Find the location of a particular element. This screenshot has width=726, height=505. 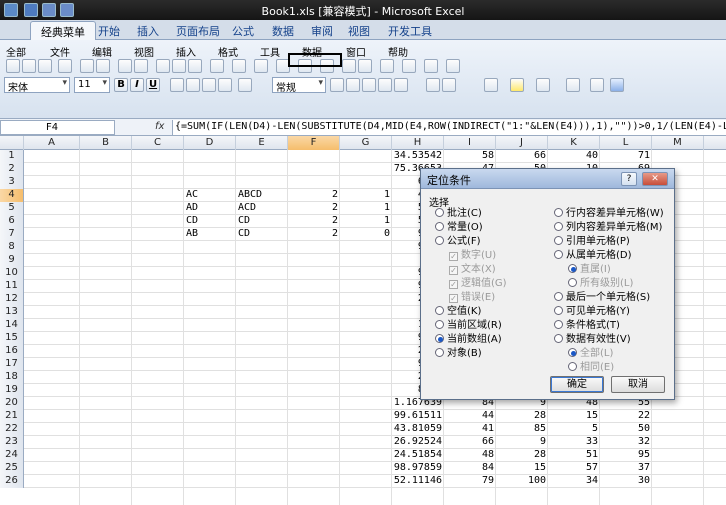

row-header: 16 is located at coordinates (12, 351).